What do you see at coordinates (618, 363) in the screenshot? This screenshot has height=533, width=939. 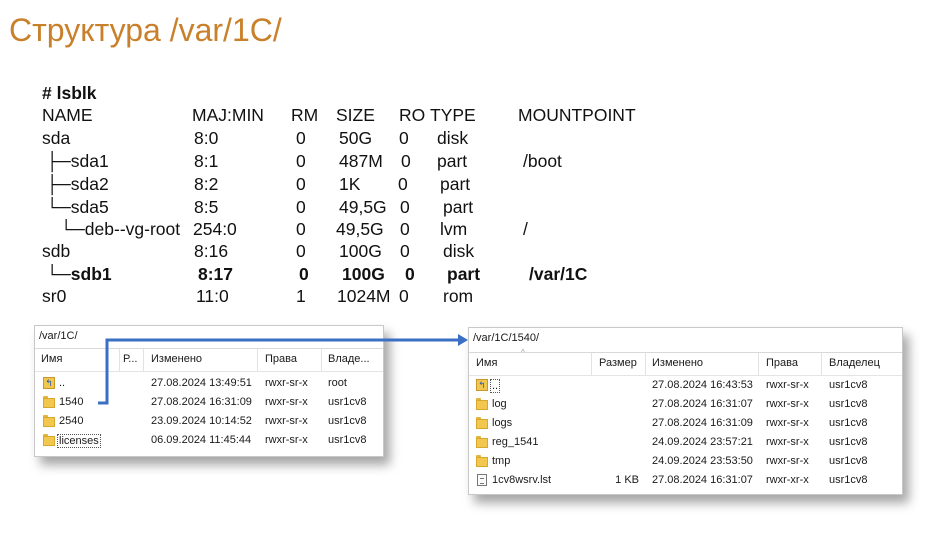 I see `column-header-size: Размер` at bounding box center [618, 363].